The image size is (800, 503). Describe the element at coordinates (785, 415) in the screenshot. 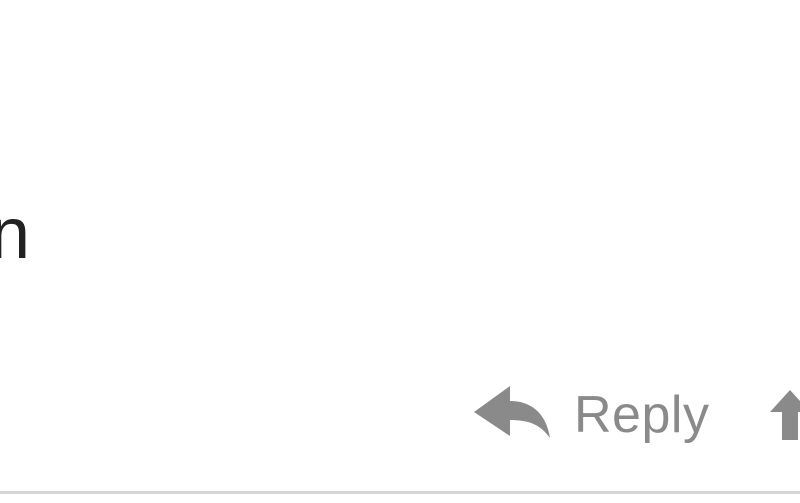

I see `reply-all-icon` at that location.